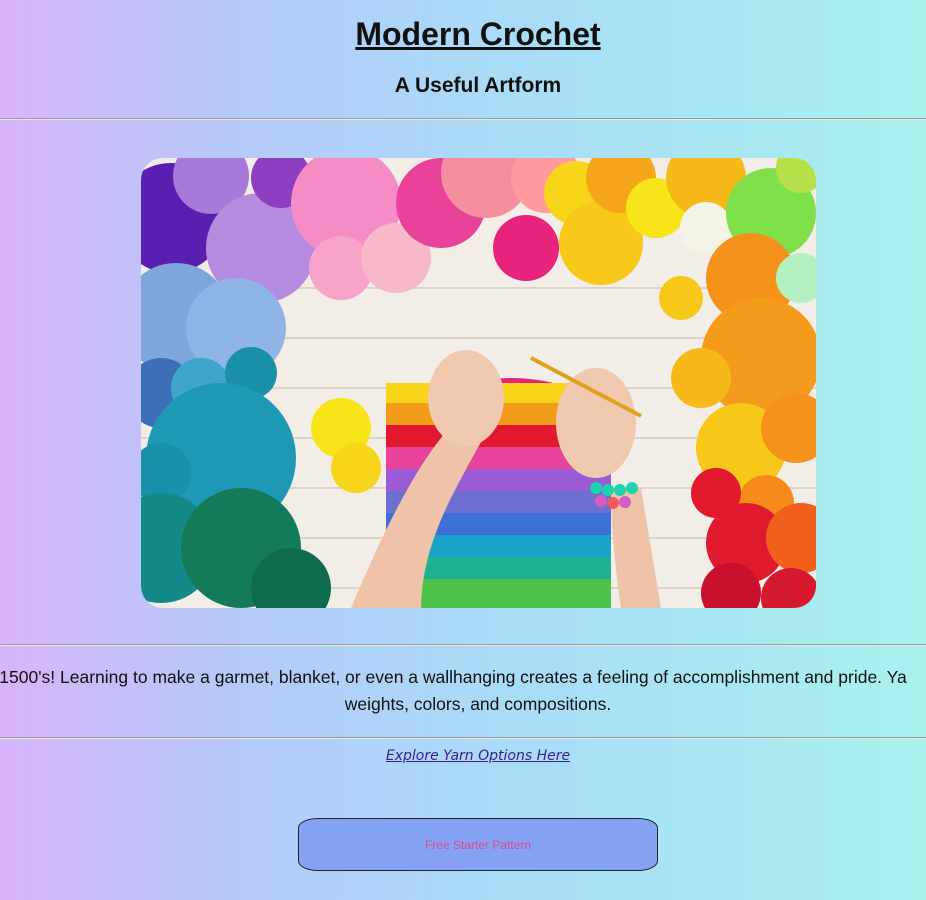 This screenshot has width=926, height=900. I want to click on page-subtitle: A Useful Artform, so click(478, 85).